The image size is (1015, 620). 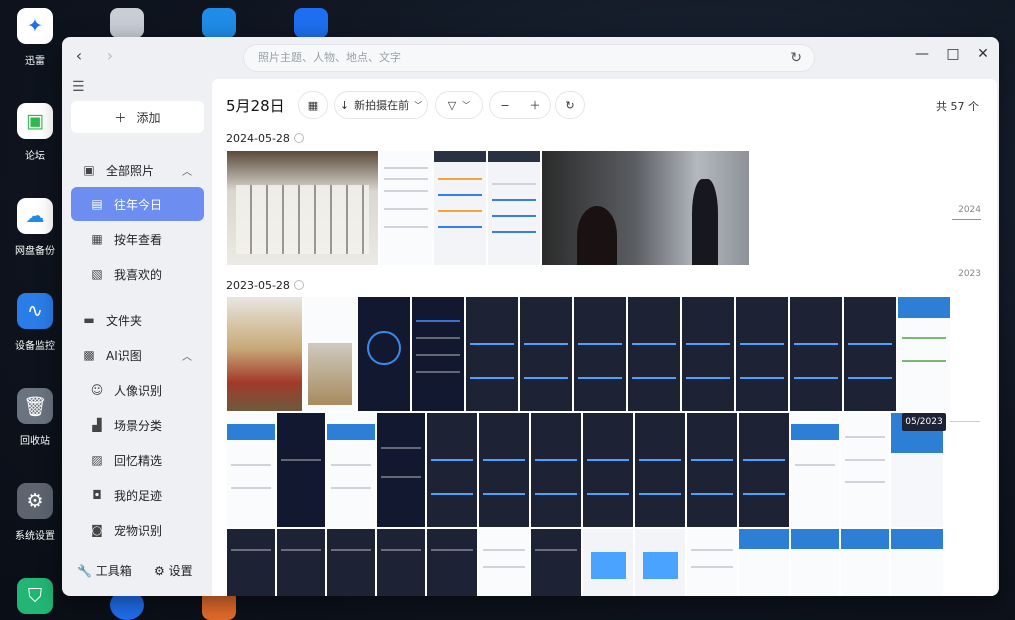 I want to click on desktop-icon-thunder, so click(x=311, y=23).